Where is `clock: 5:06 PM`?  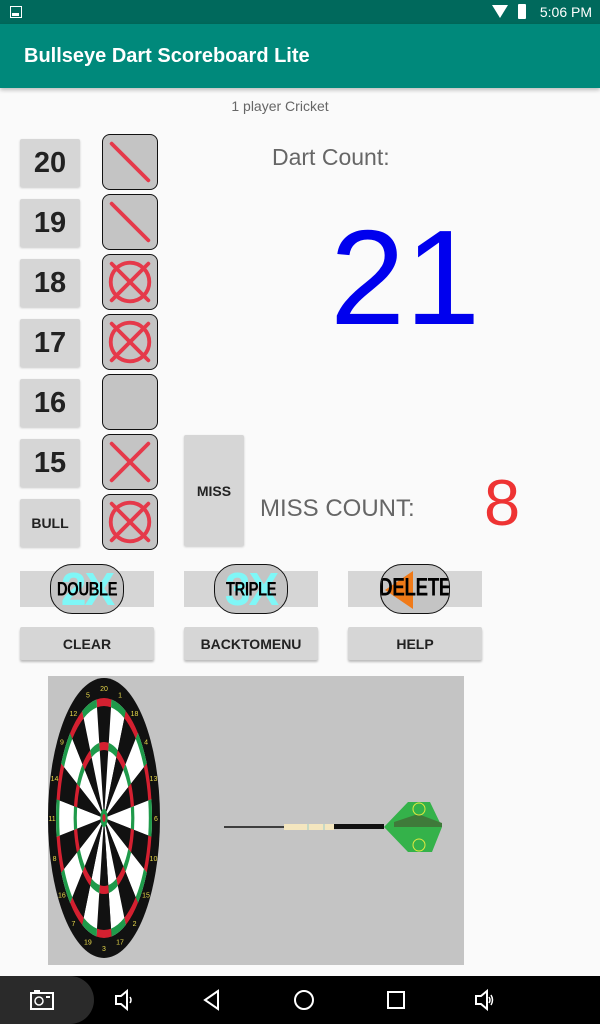 clock: 5:06 PM is located at coordinates (565, 12).